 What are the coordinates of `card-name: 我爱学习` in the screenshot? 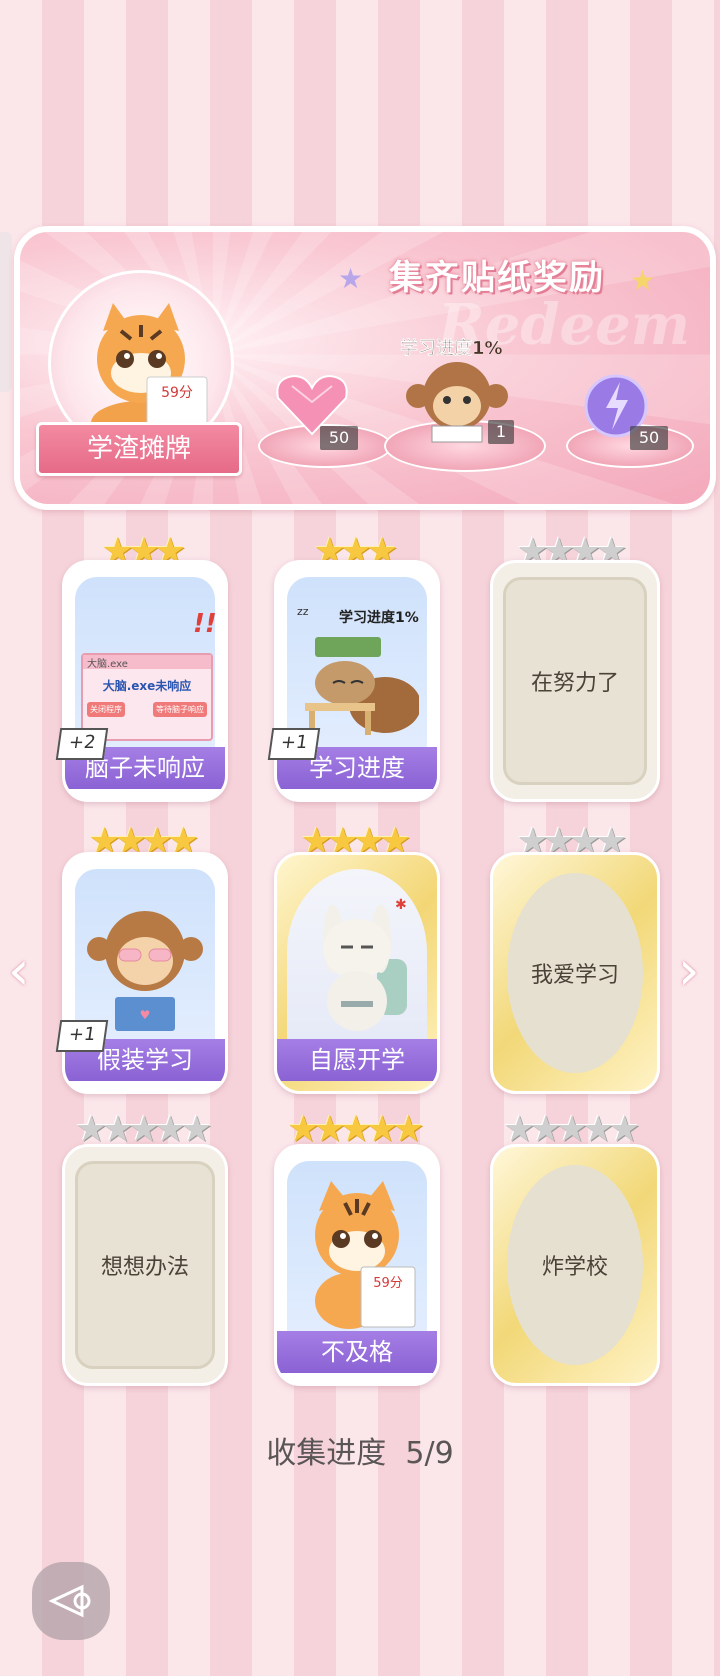 It's located at (574, 975).